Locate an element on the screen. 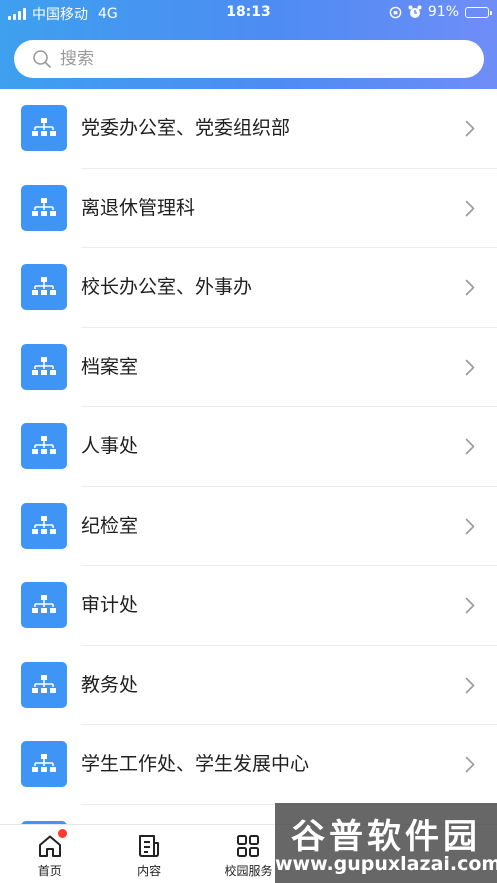  status-bar: 中国移动 4G 18:13 91% is located at coordinates (248, 13).